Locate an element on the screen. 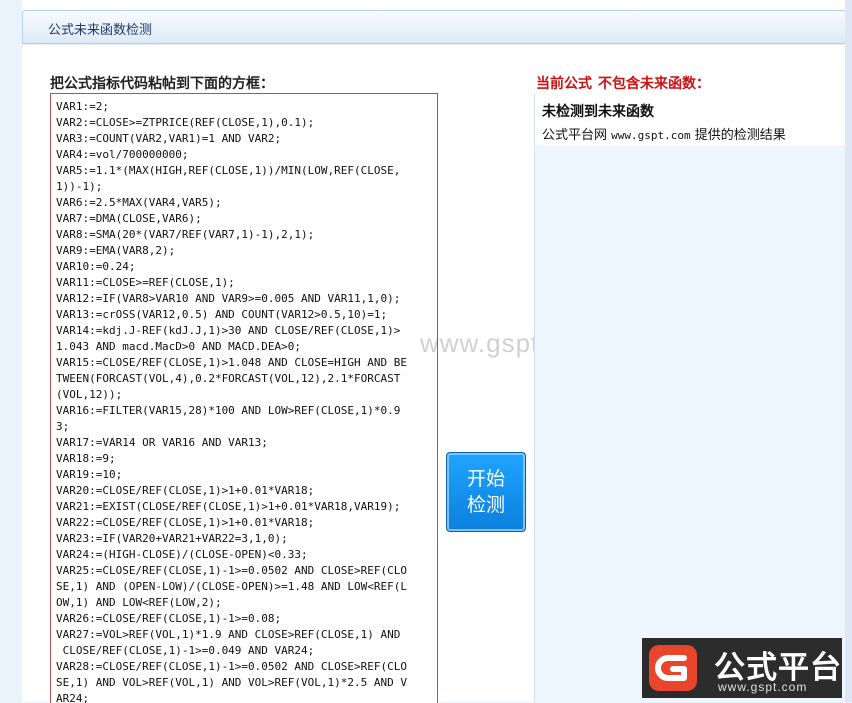 This screenshot has width=852, height=703. gspt-logo: 公式平台 www.gspt.com is located at coordinates (742, 668).